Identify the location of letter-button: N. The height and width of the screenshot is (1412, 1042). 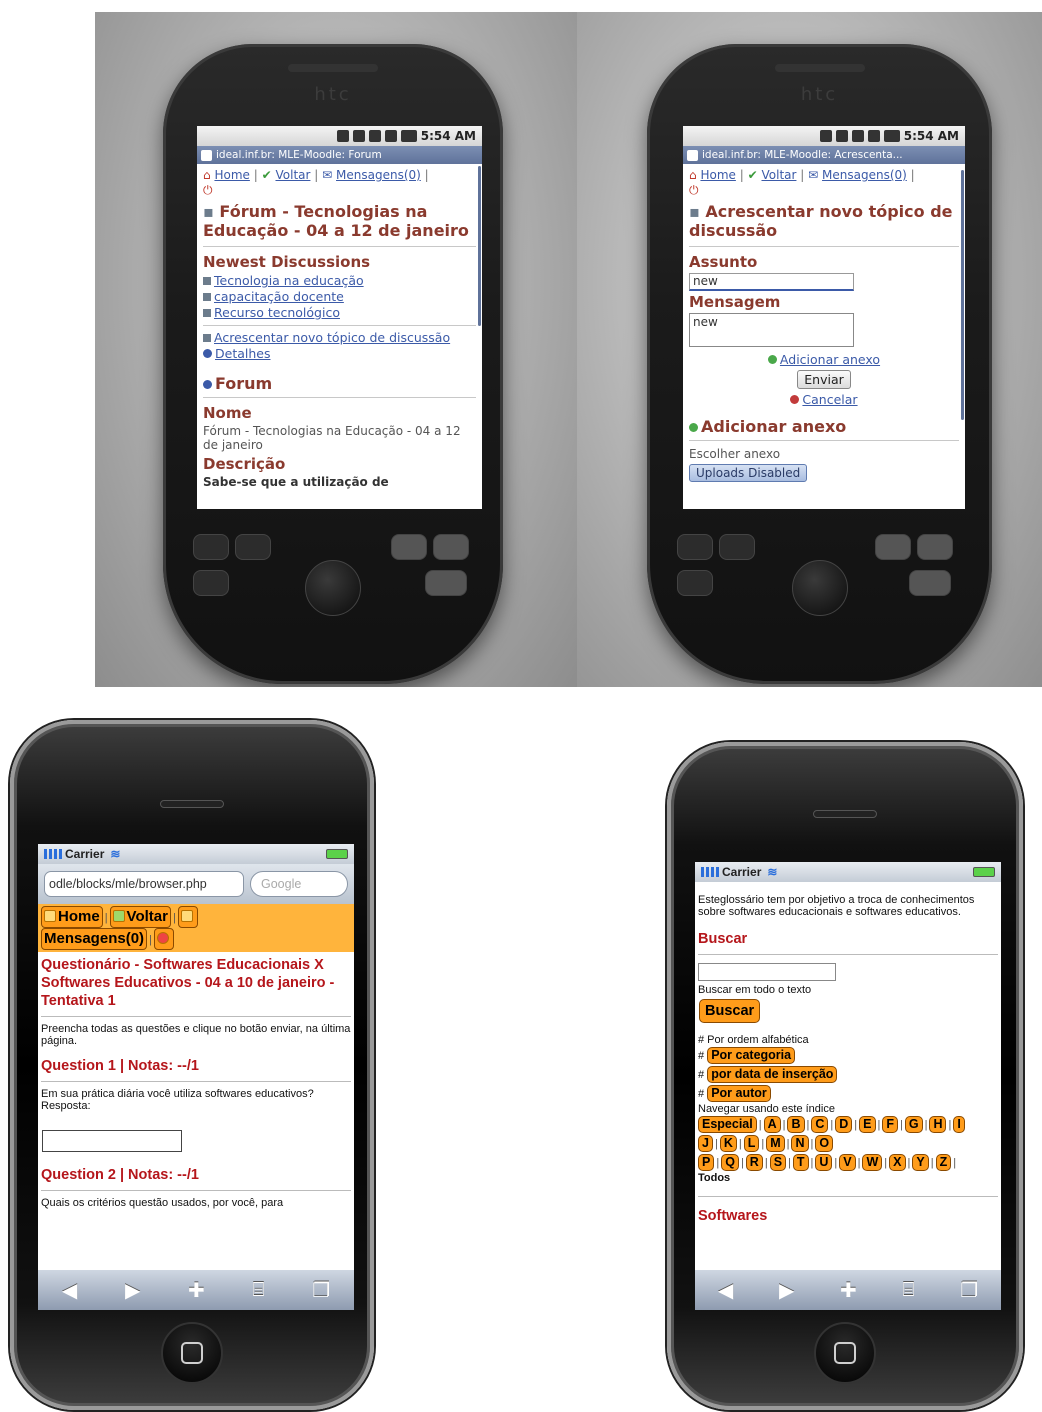
(800, 1143).